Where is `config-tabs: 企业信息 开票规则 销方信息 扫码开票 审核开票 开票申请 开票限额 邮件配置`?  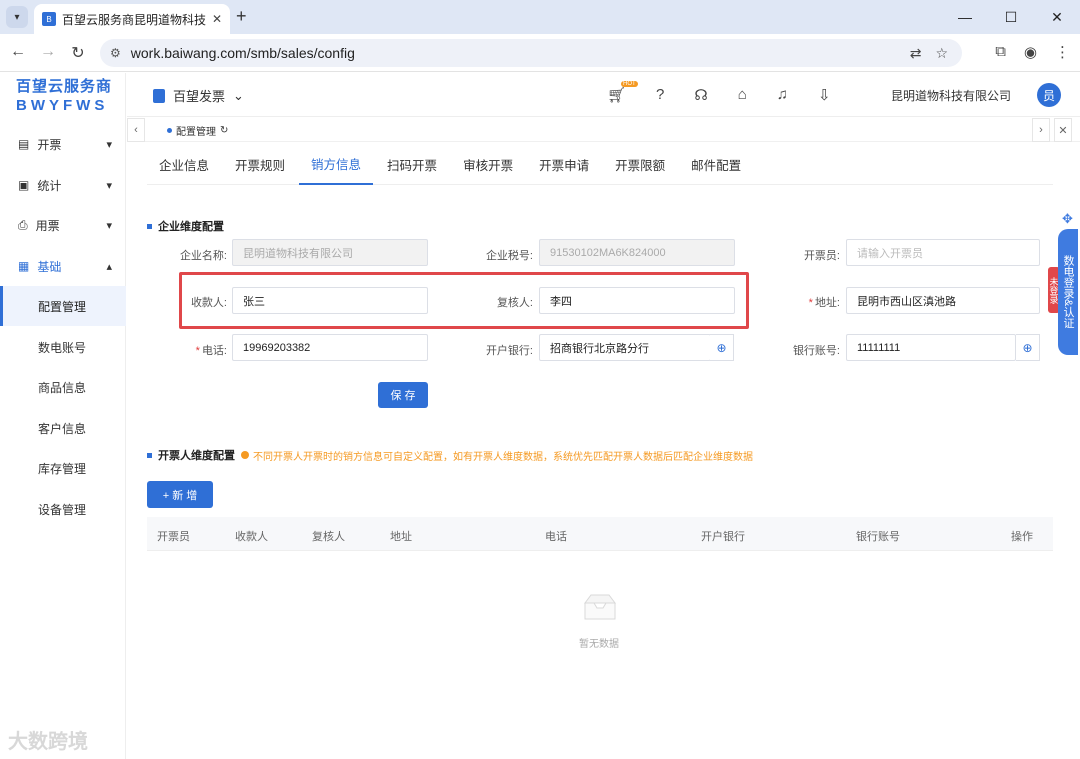 config-tabs: 企业信息 开票规则 销方信息 扫码开票 审核开票 开票申请 开票限额 邮件配置 is located at coordinates (600, 164).